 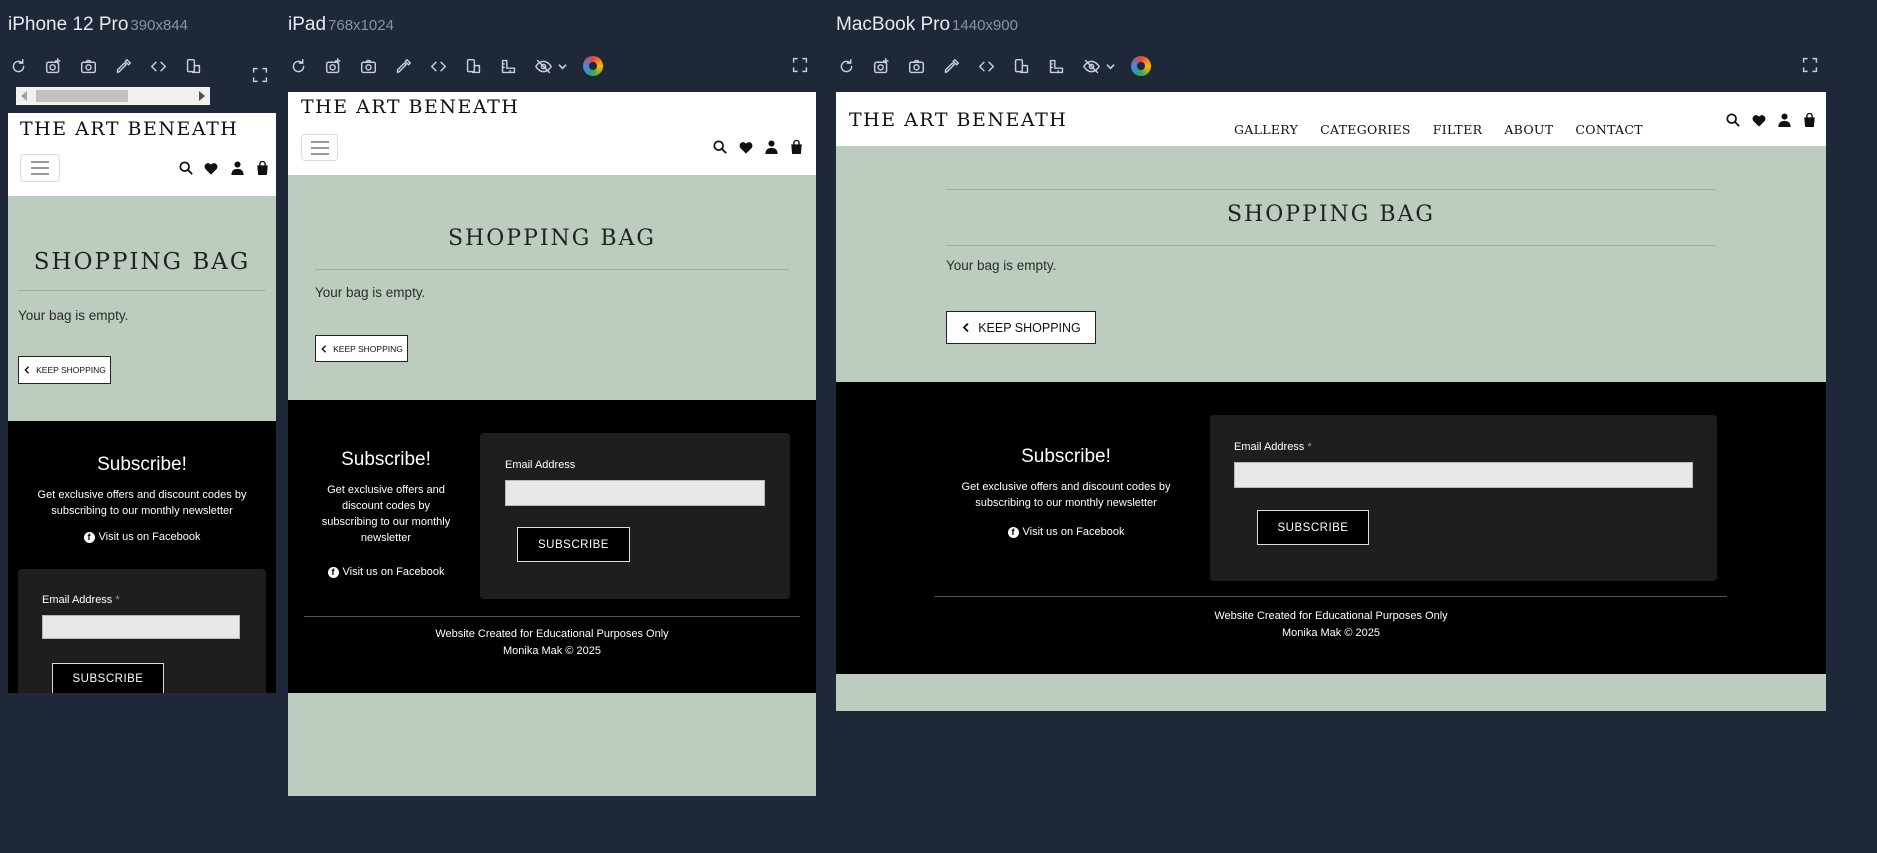 What do you see at coordinates (1331, 596) in the screenshot?
I see `footer-divider` at bounding box center [1331, 596].